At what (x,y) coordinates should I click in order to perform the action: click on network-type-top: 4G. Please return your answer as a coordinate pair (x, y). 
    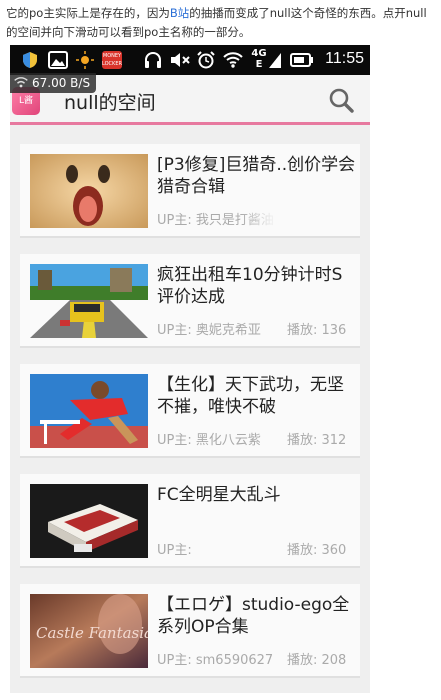
    Looking at the image, I should click on (259, 53).